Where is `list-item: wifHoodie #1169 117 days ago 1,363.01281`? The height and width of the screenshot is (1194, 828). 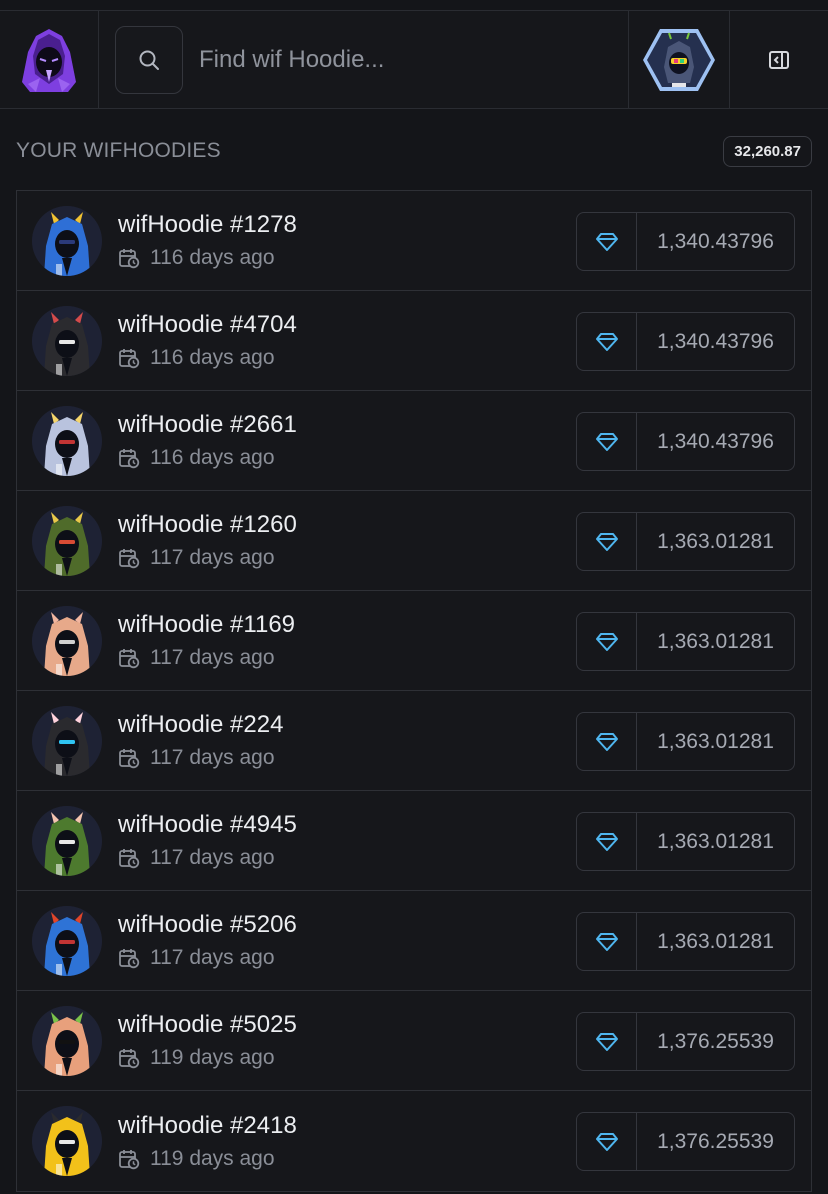 list-item: wifHoodie #1169 117 days ago 1,363.01281 is located at coordinates (414, 641).